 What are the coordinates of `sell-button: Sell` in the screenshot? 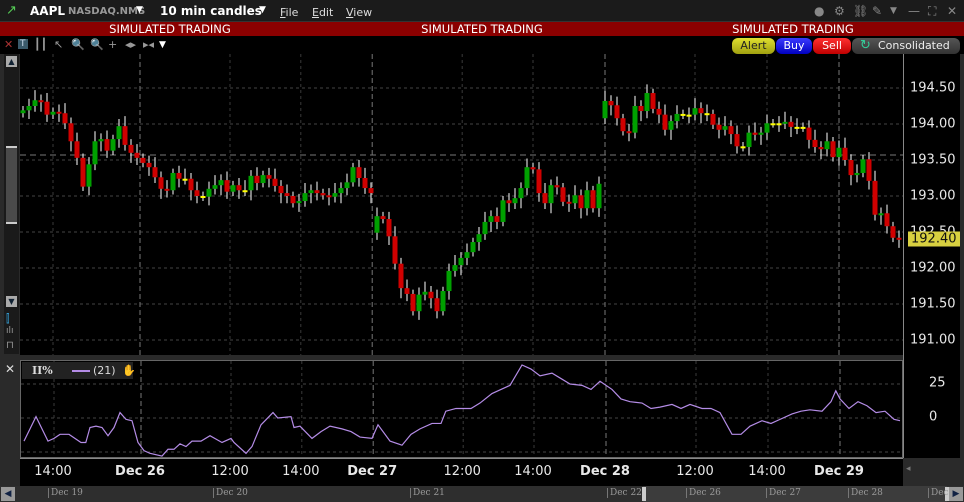 It's located at (832, 46).